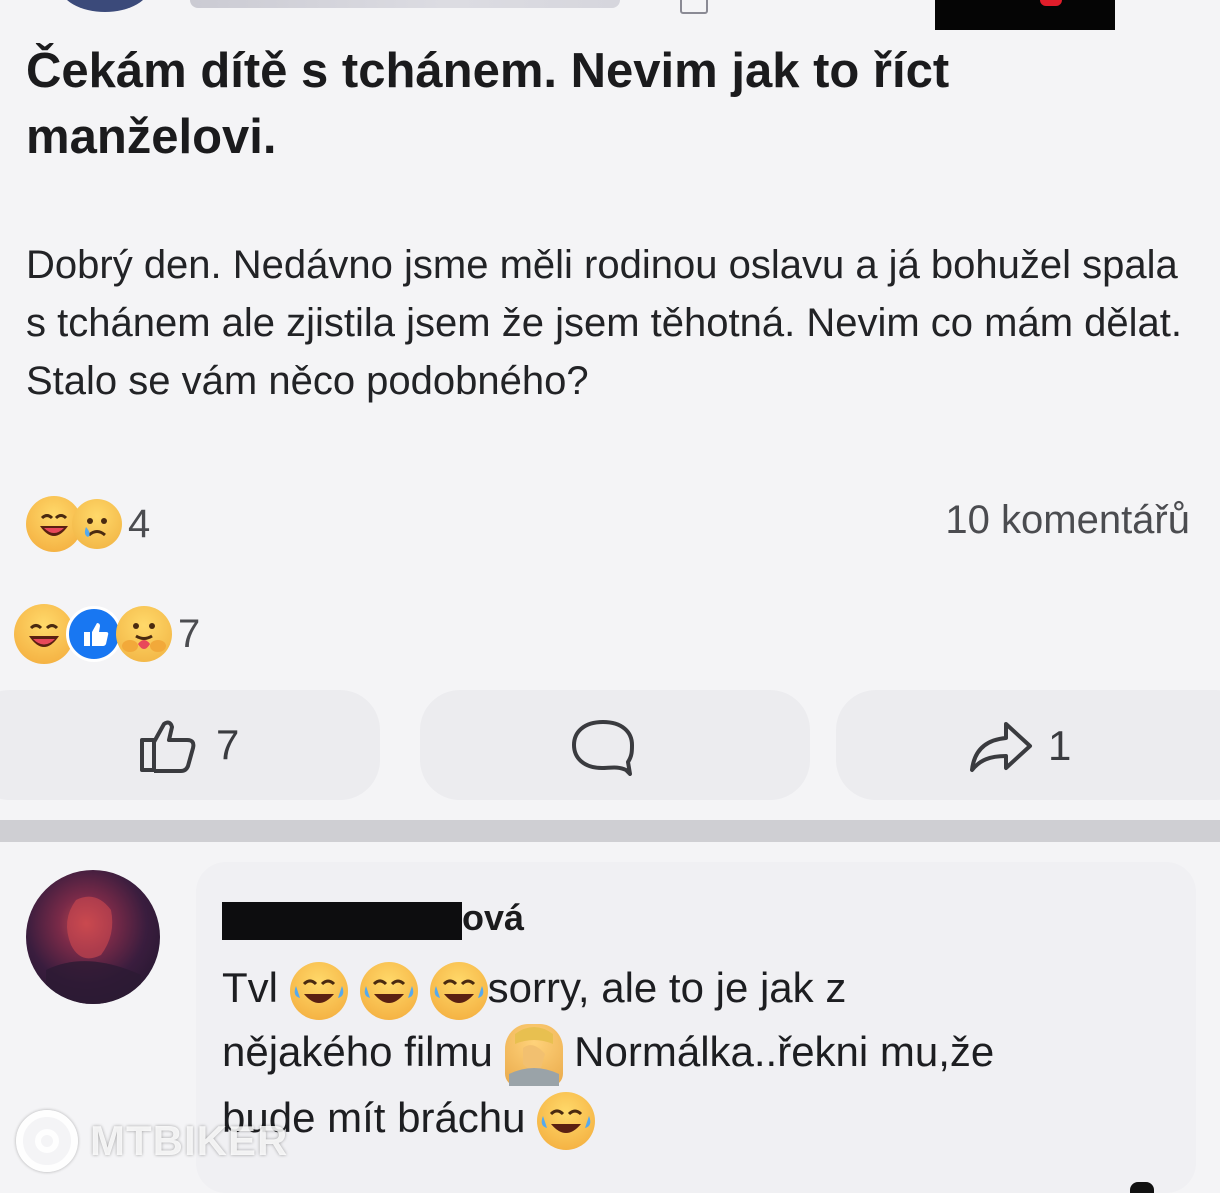 The image size is (1220, 1193). Describe the element at coordinates (97, 524) in the screenshot. I see `sad-emoji` at that location.